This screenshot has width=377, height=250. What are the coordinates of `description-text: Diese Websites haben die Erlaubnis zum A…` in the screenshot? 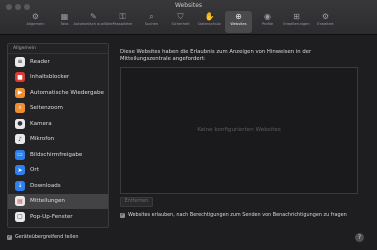 It's located at (216, 56).